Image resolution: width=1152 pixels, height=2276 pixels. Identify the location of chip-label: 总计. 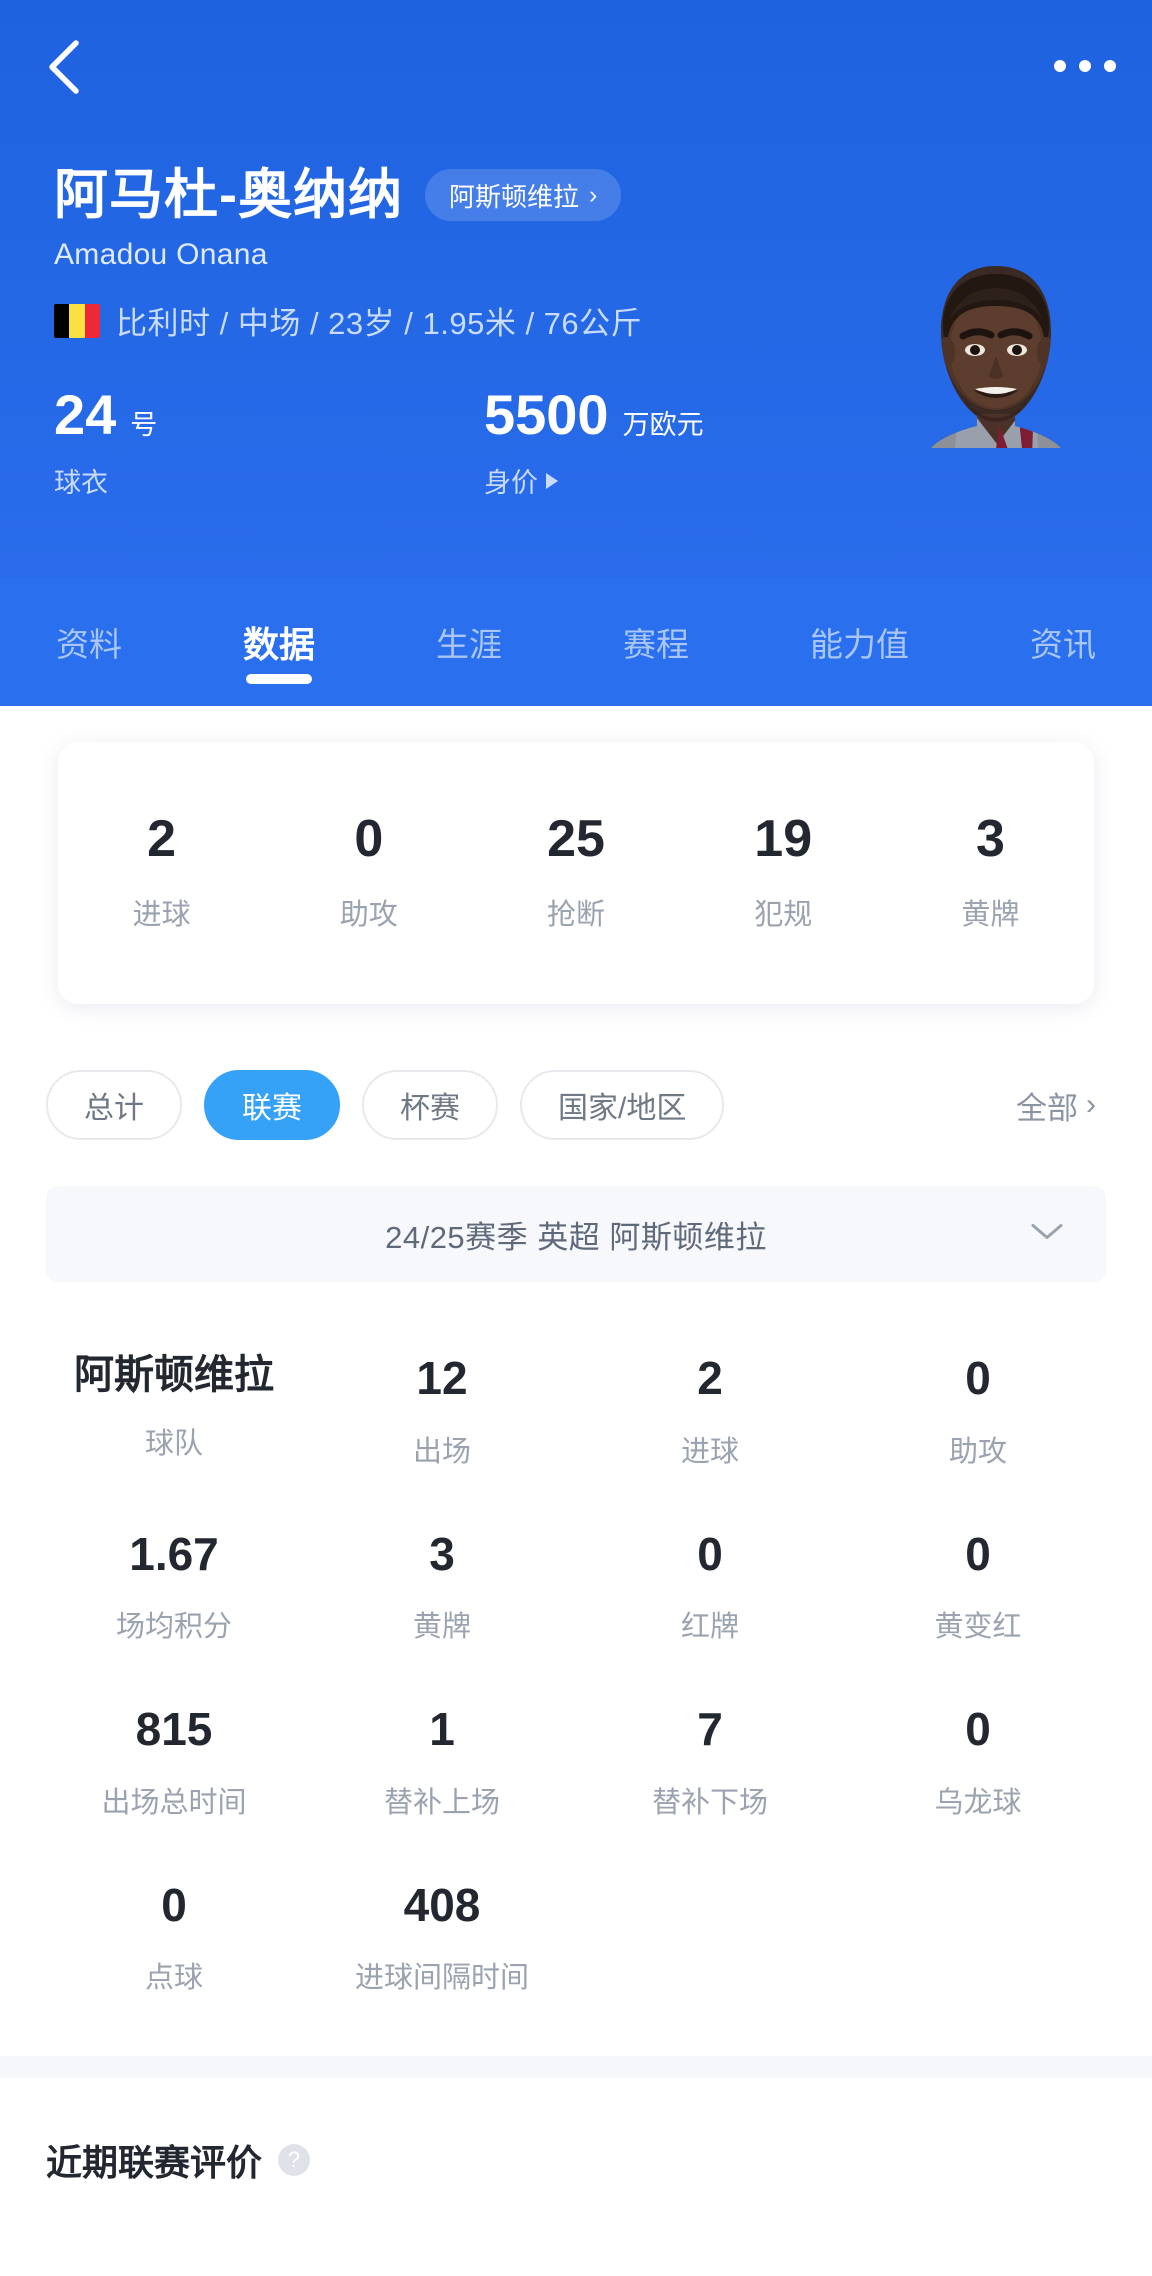
(114, 1108).